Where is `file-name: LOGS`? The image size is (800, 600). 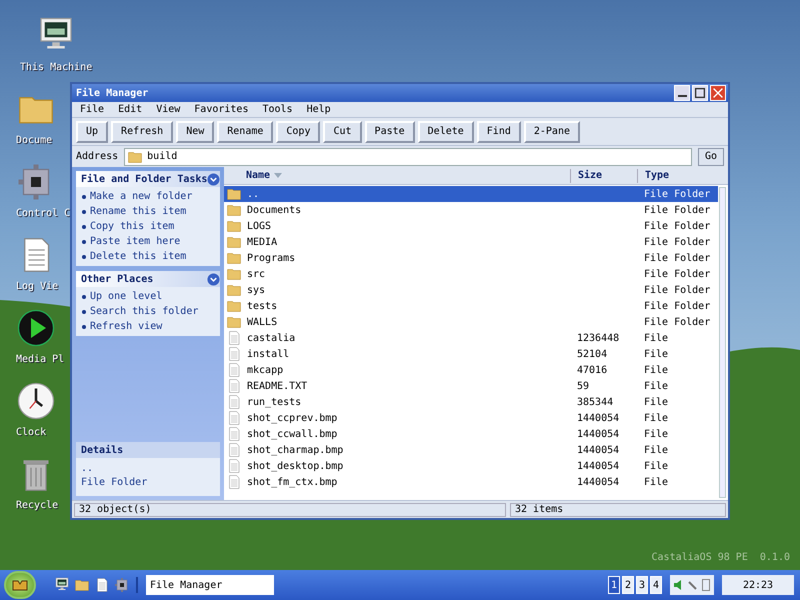 file-name: LOGS is located at coordinates (259, 227).